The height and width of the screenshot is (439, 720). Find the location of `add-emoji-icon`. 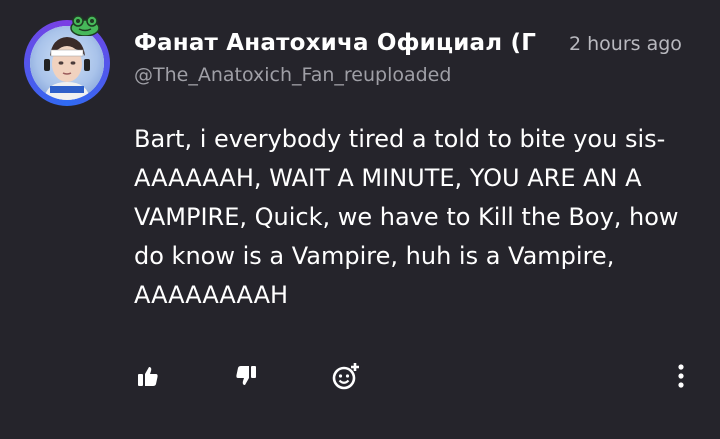

add-emoji-icon is located at coordinates (345, 376).